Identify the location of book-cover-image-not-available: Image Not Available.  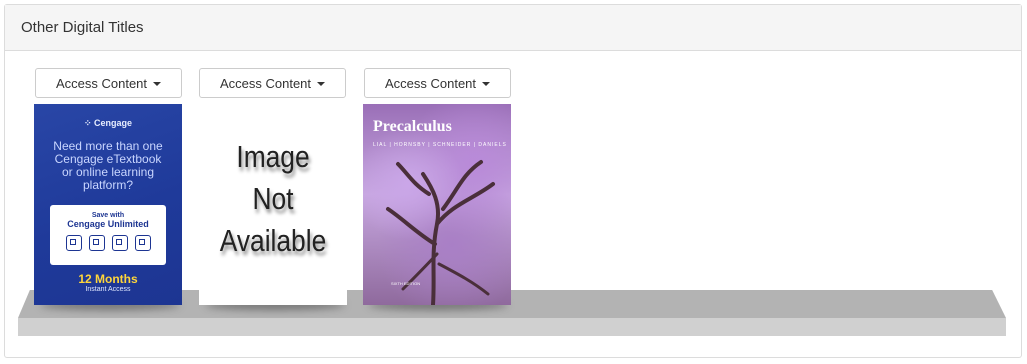
(273, 204).